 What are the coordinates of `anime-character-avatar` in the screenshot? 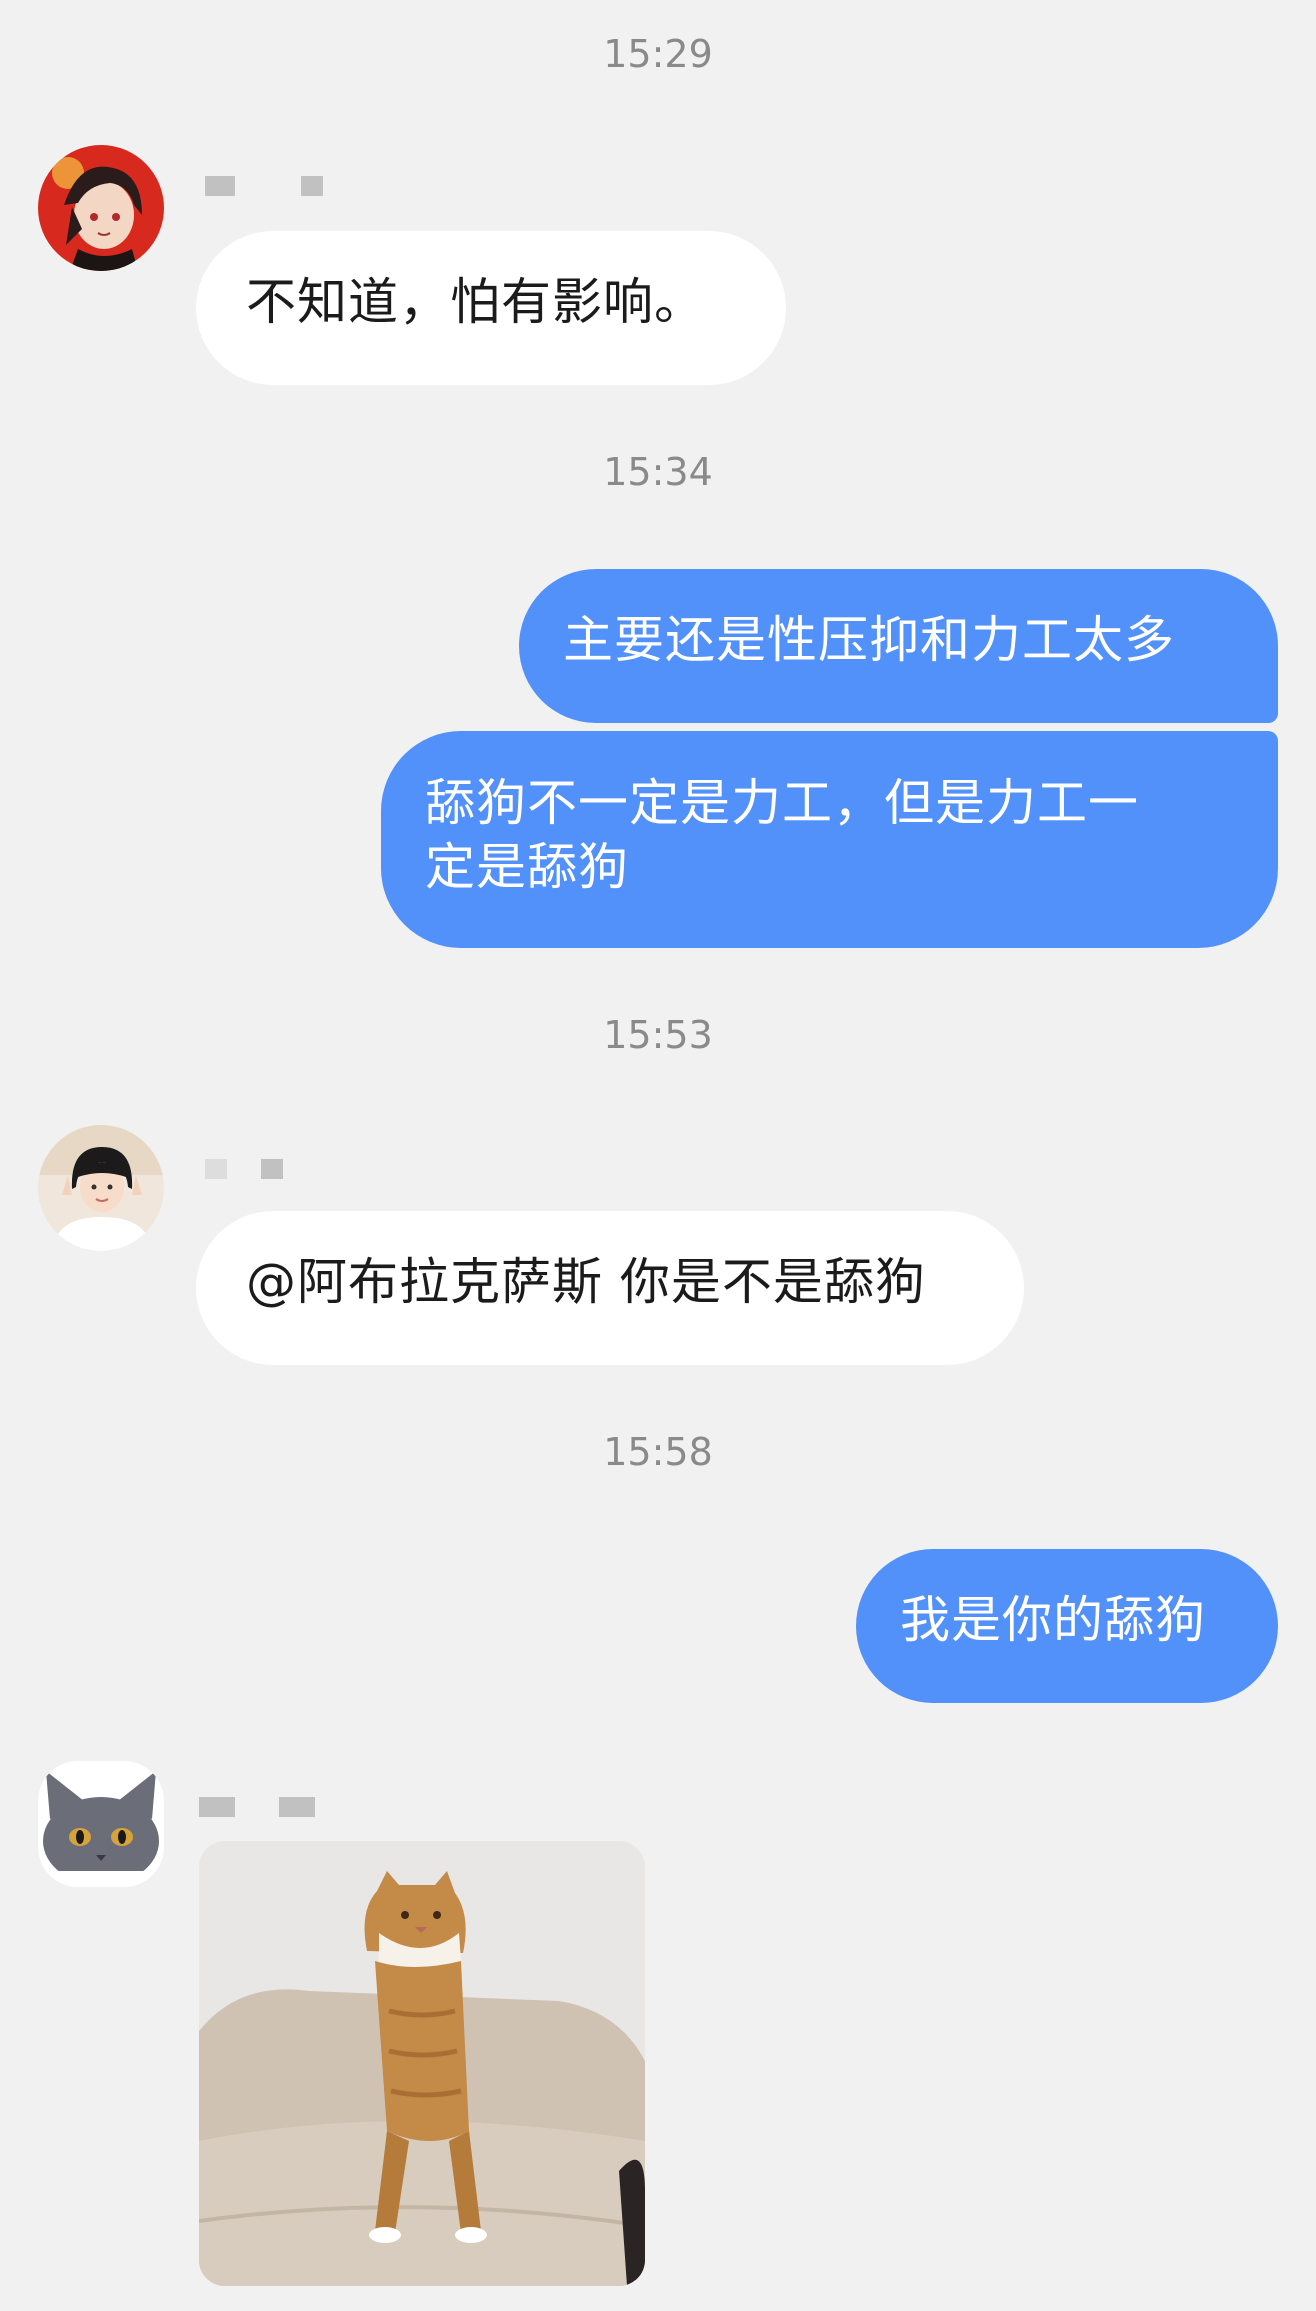 It's located at (101, 208).